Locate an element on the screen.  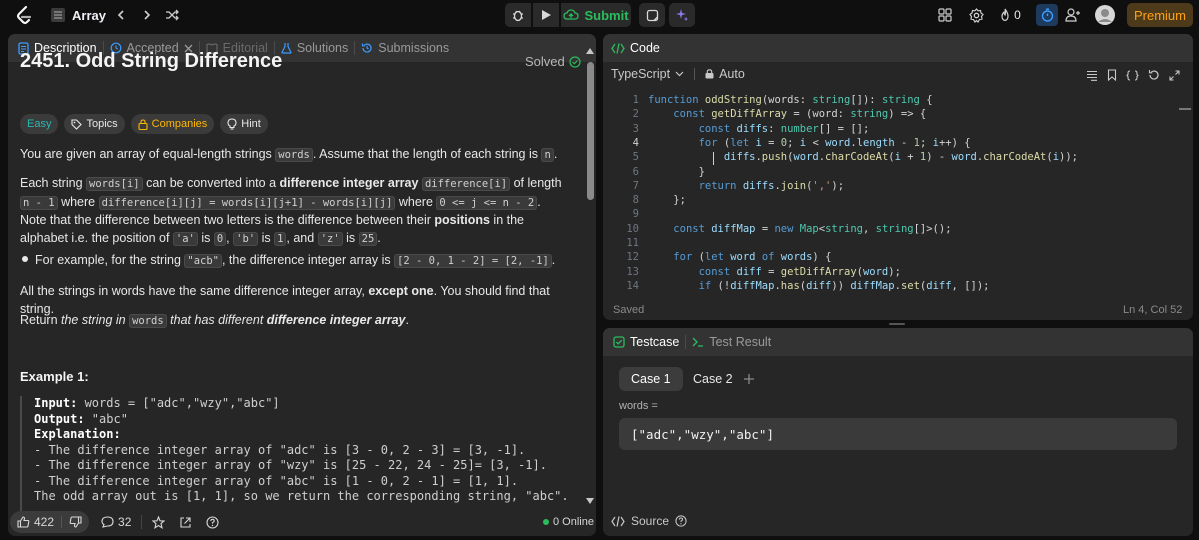
topics-chip: Topics is located at coordinates (94, 124).